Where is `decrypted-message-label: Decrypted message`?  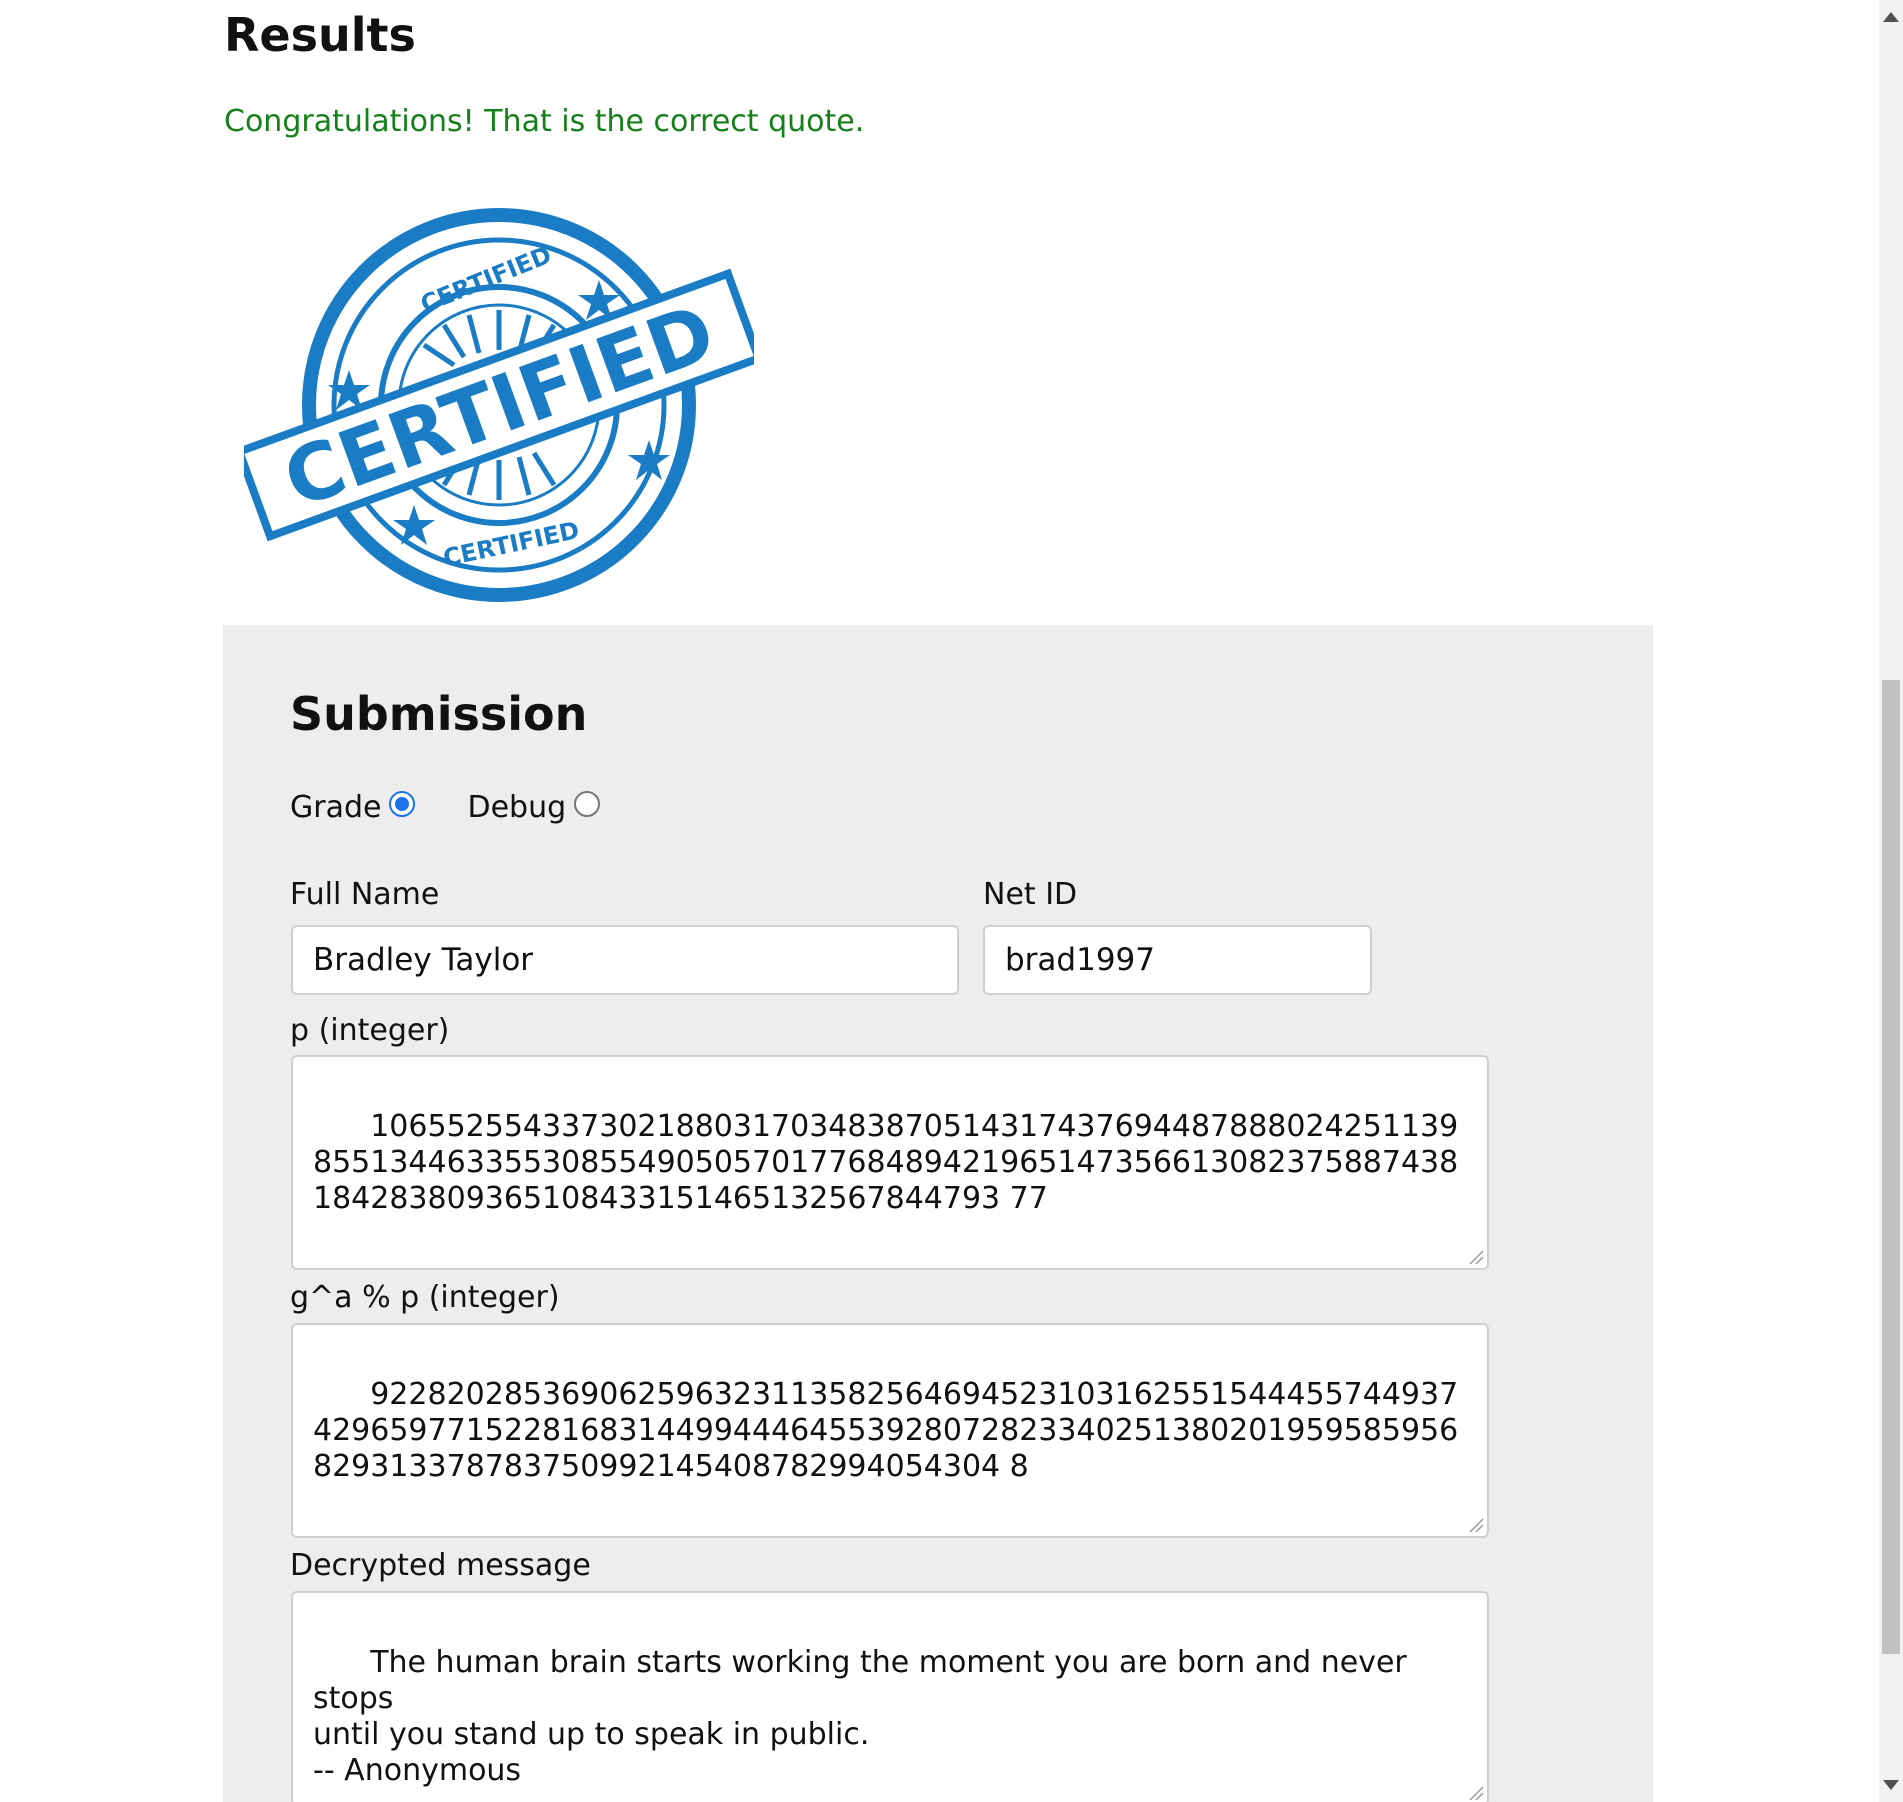
decrypted-message-label: Decrypted message is located at coordinates (440, 1565).